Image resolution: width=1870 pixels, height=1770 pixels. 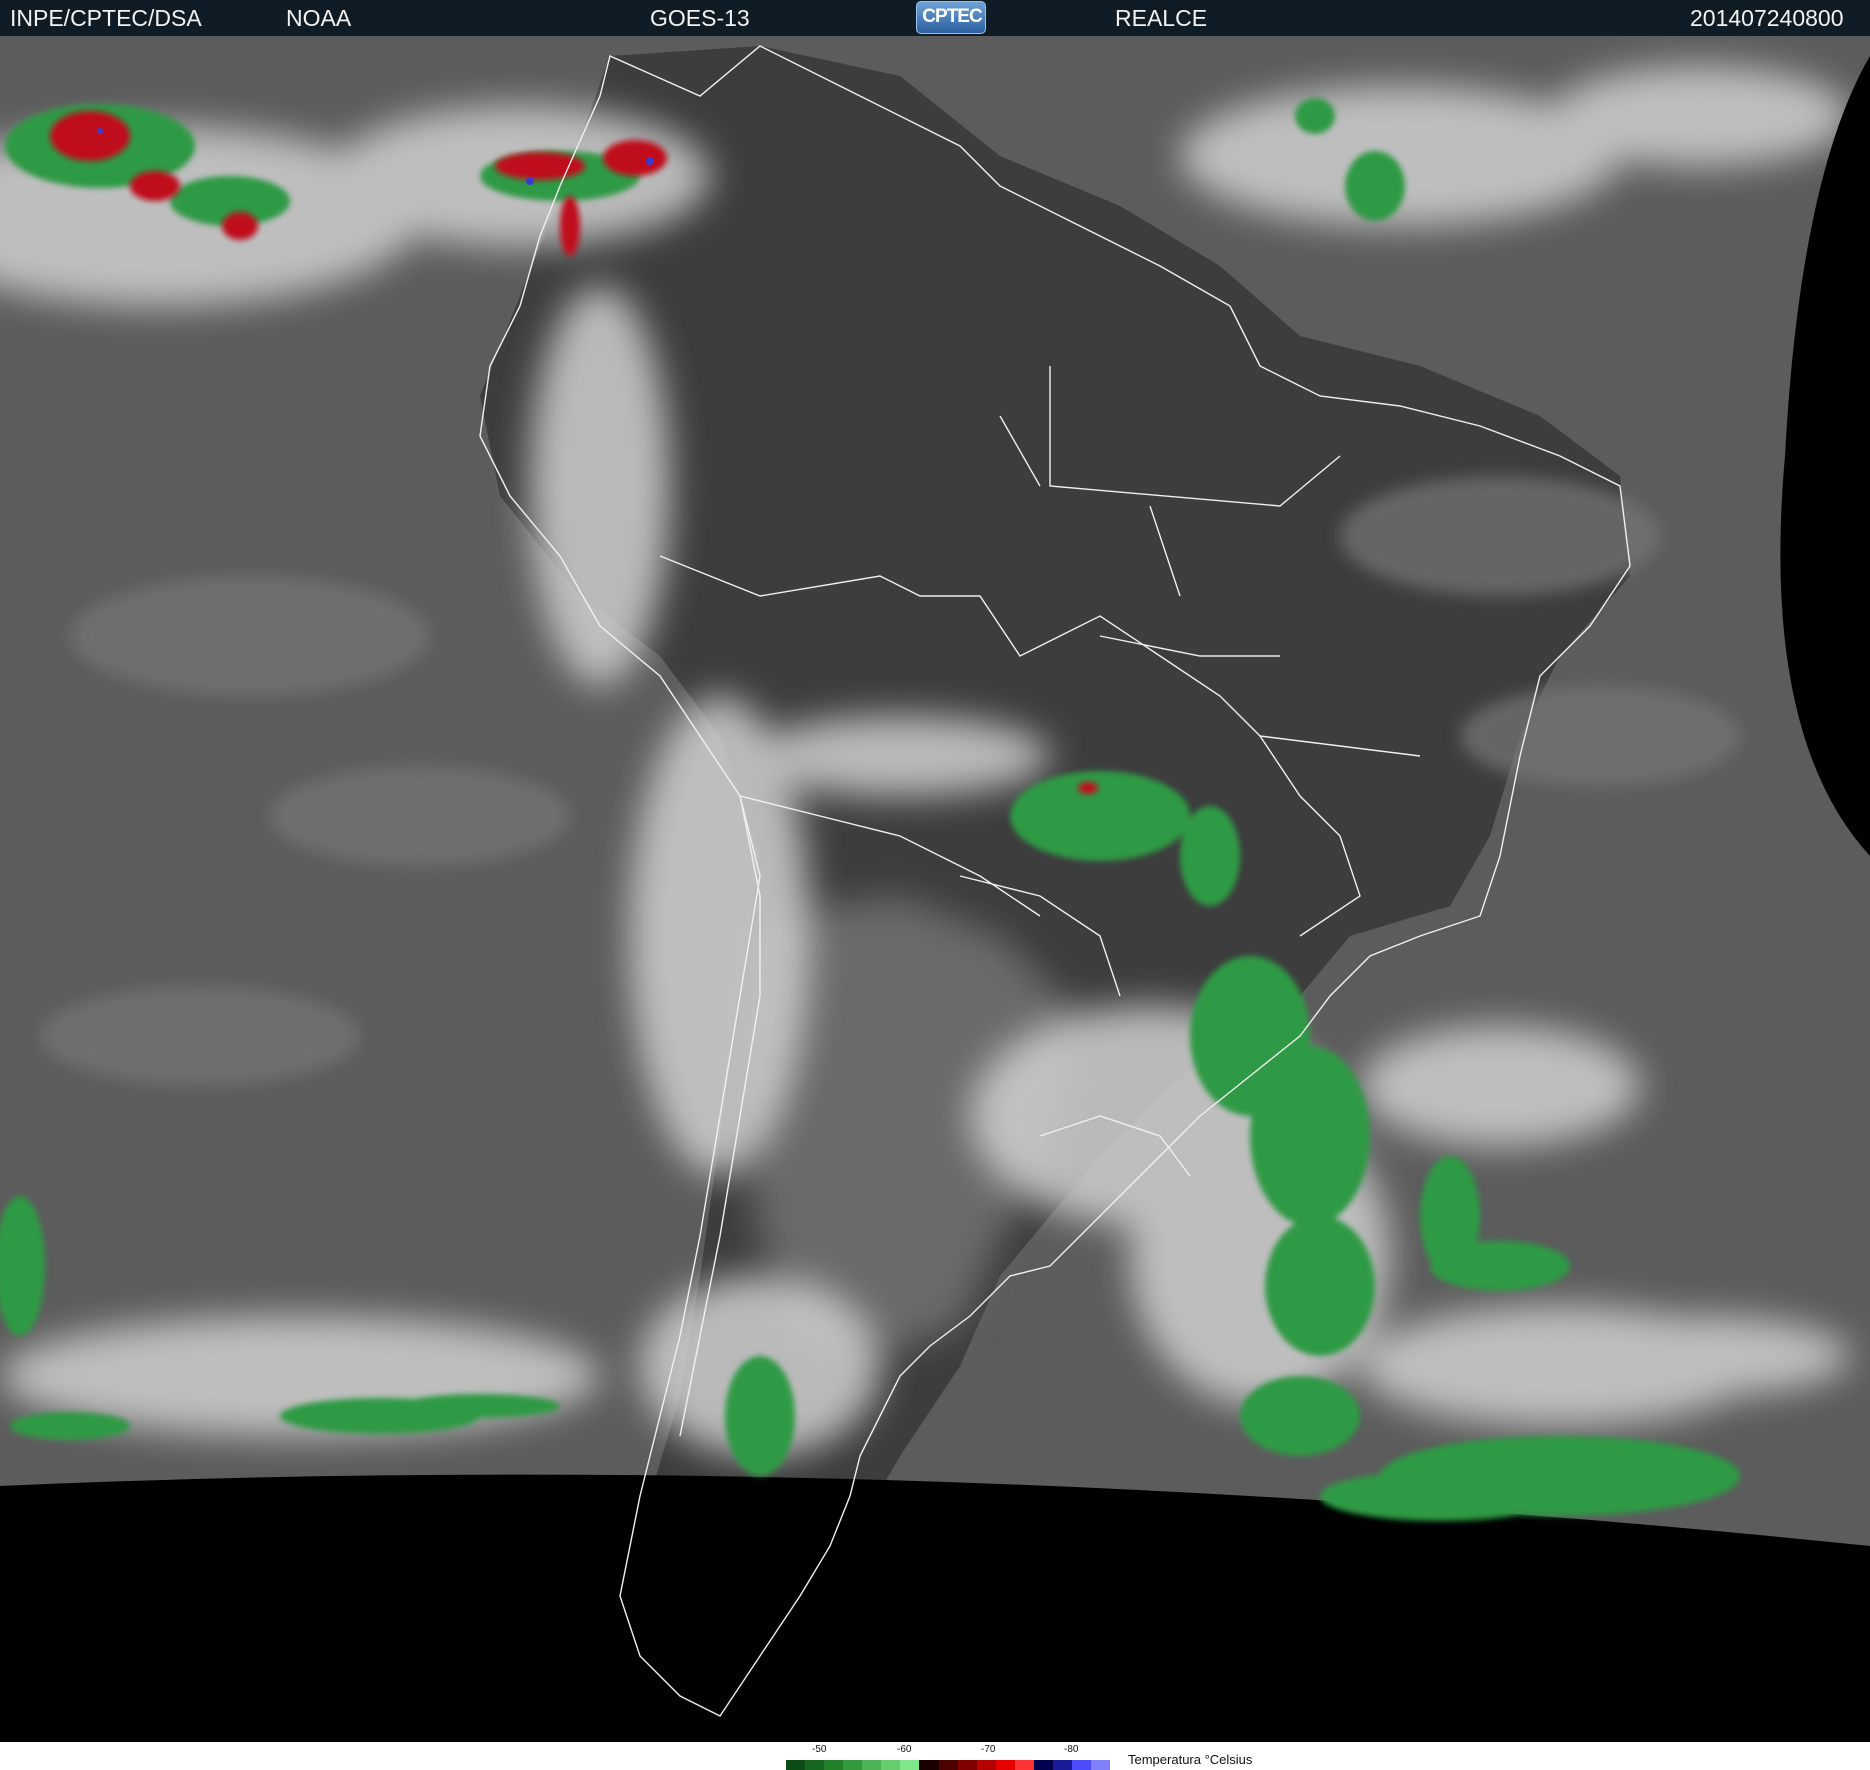 What do you see at coordinates (700, 18) in the screenshot?
I see `satellite-label: GOES-13` at bounding box center [700, 18].